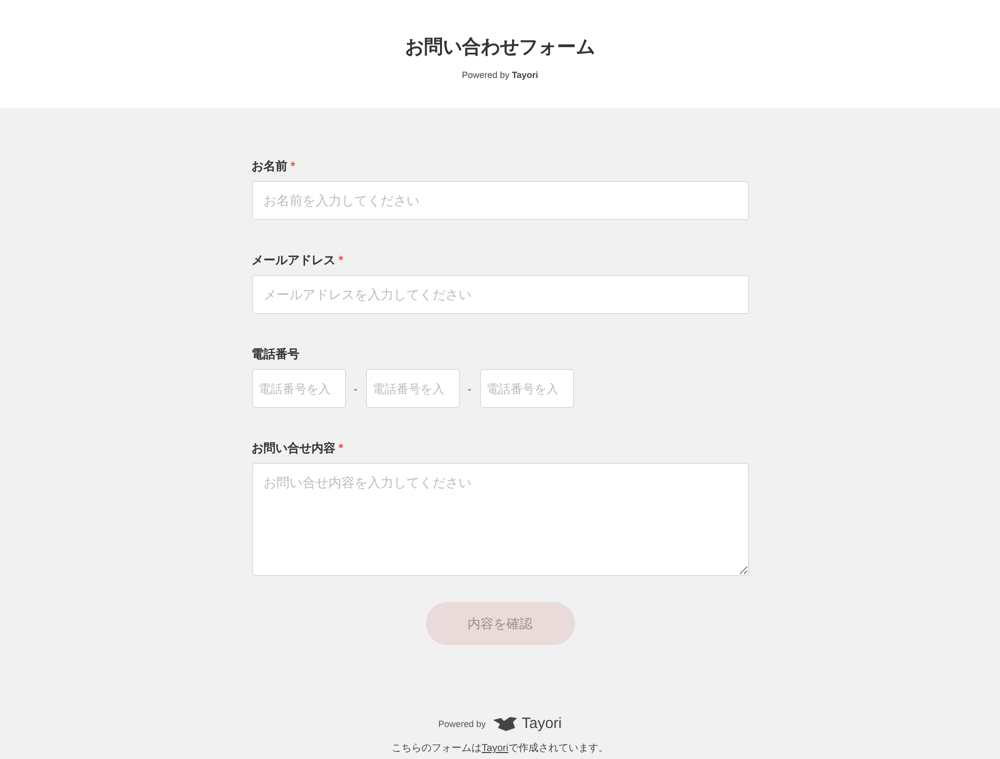  Describe the element at coordinates (298, 448) in the screenshot. I see `field-label: お問い合せ内容 *` at that location.